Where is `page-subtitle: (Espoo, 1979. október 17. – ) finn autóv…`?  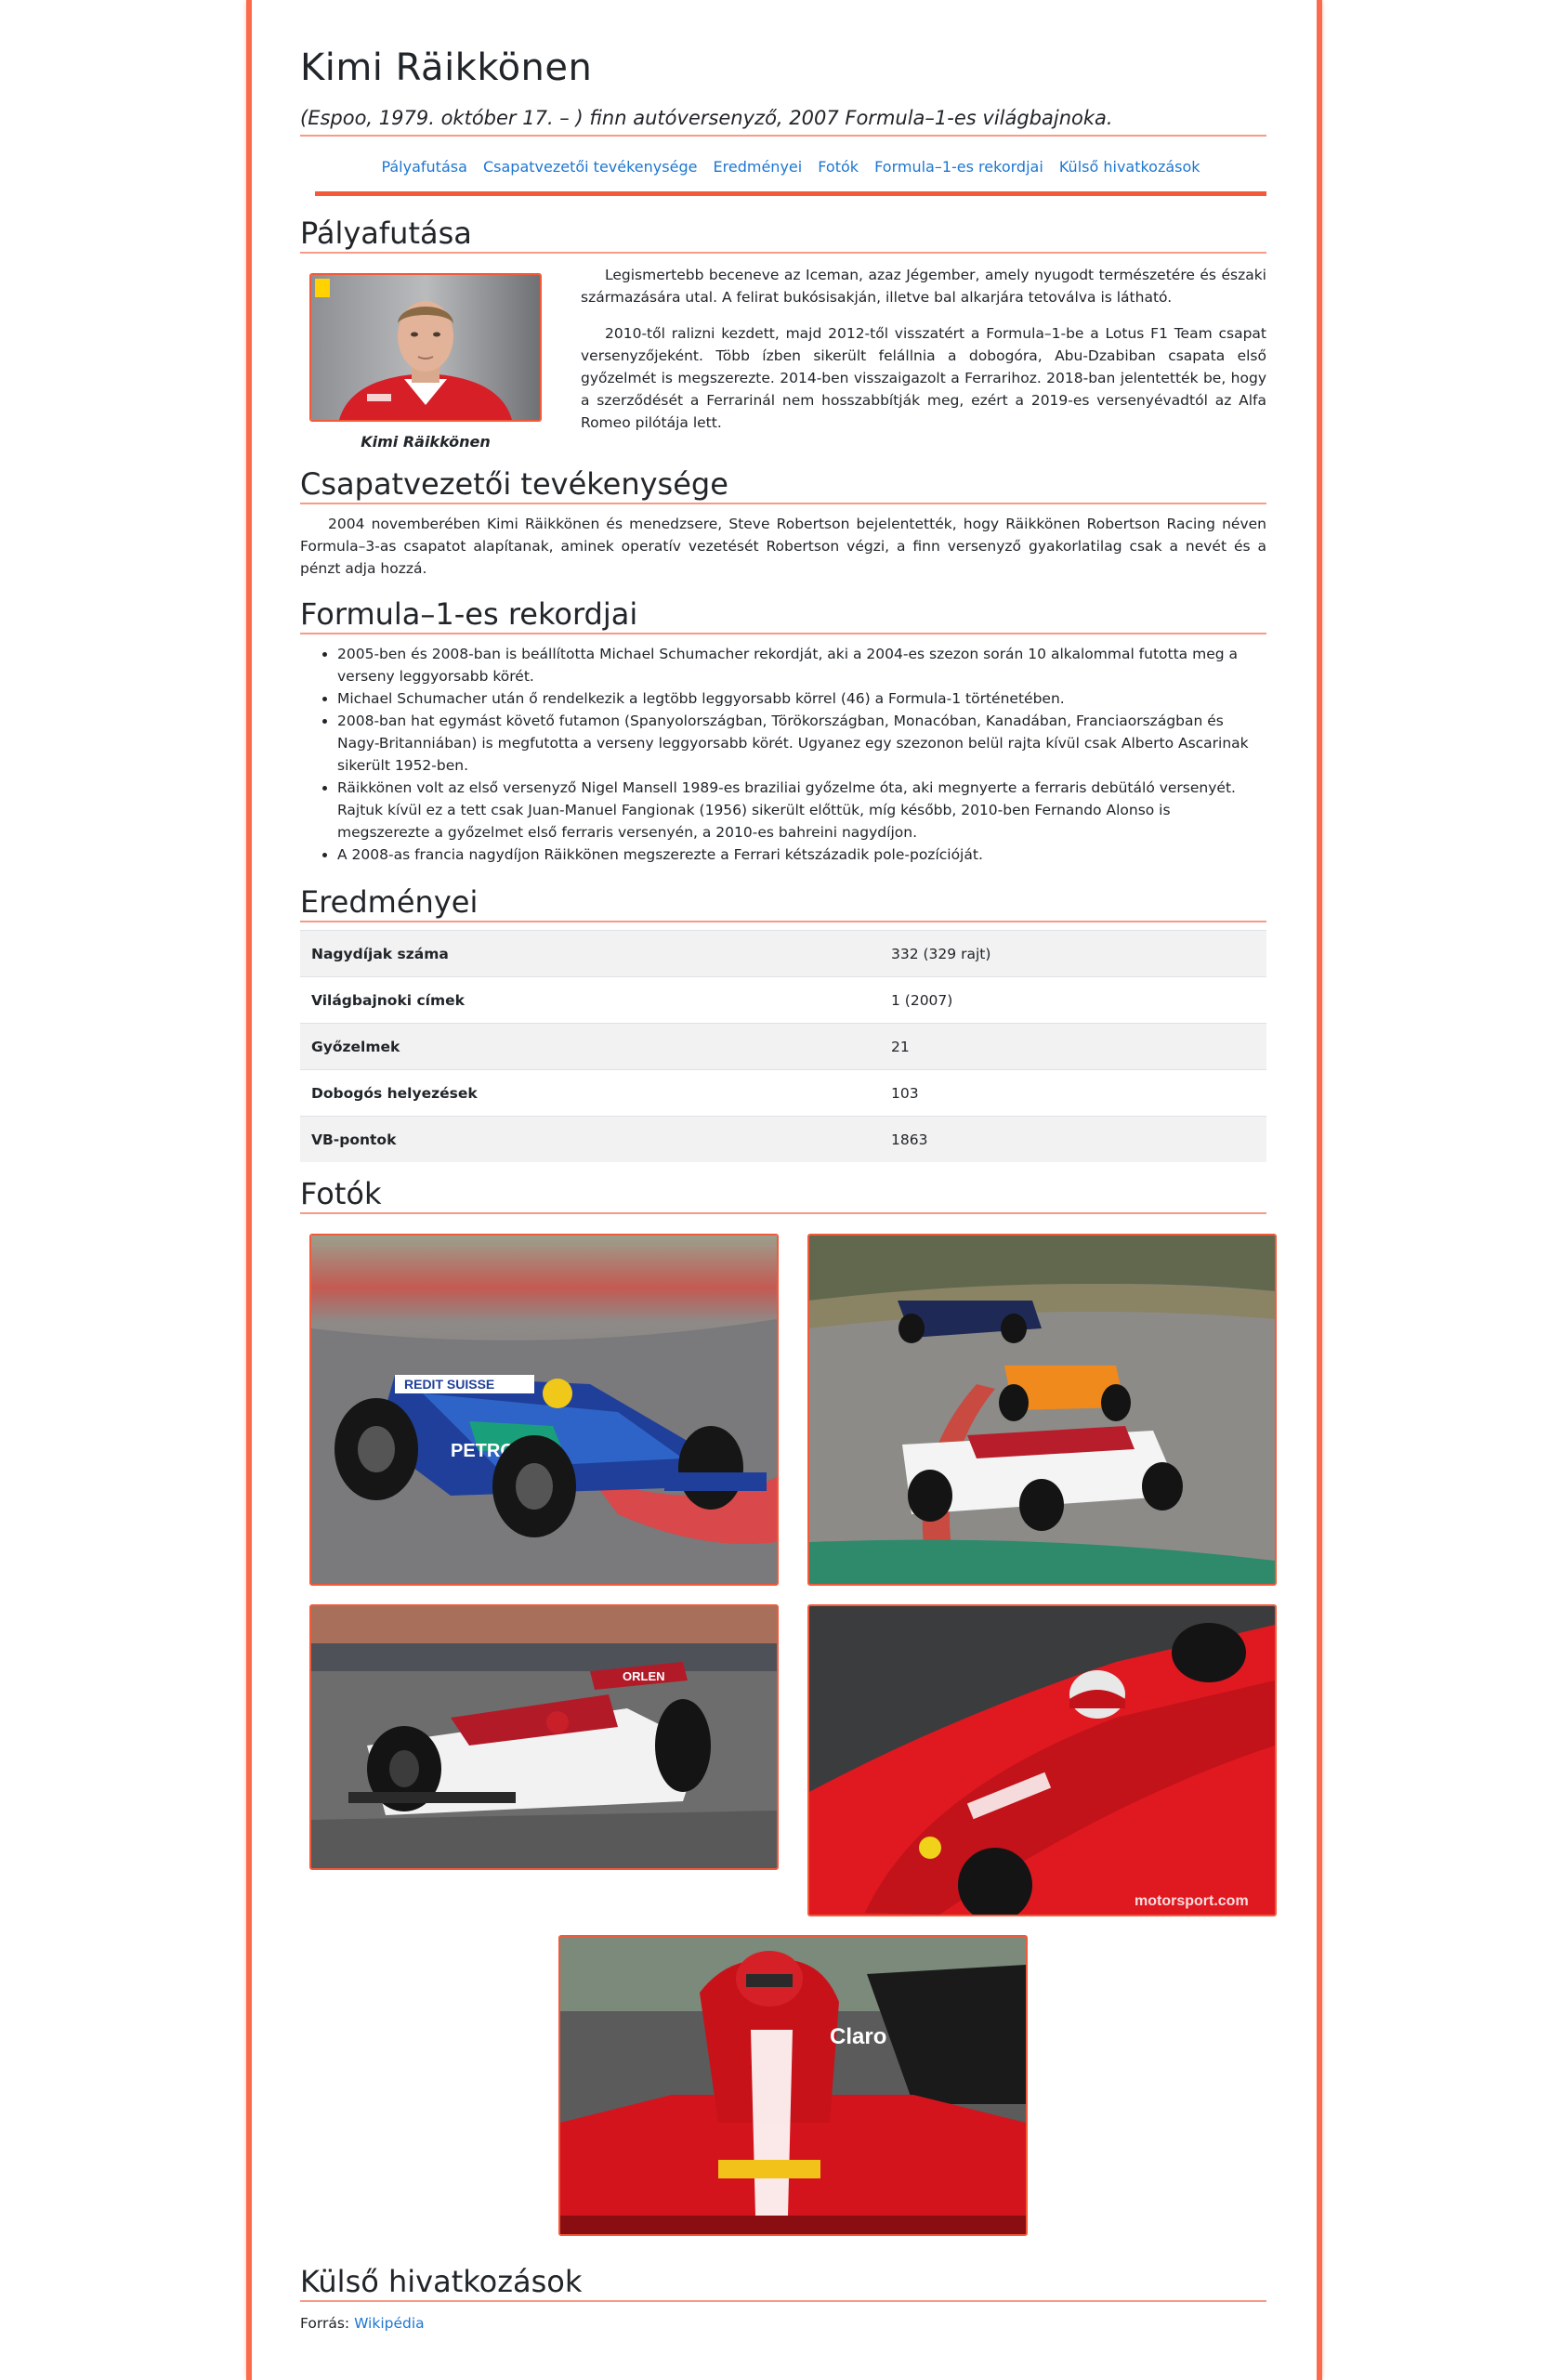
page-subtitle: (Espoo, 1979. október 17. – ) finn autóv… is located at coordinates (783, 122).